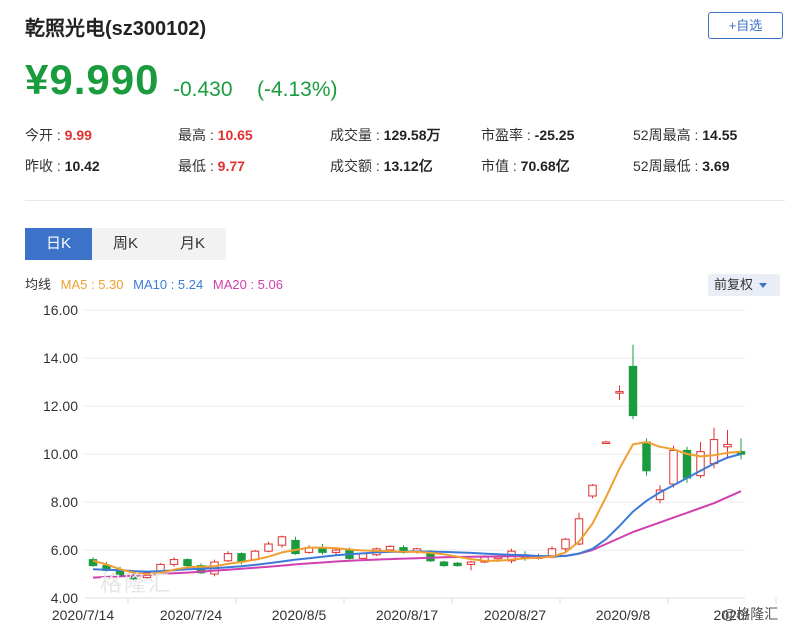 Image resolution: width=795 pixels, height=633 pixels. What do you see at coordinates (381, 166) in the screenshot?
I see `stat-turnover: 成交额 : 13.12亿` at bounding box center [381, 166].